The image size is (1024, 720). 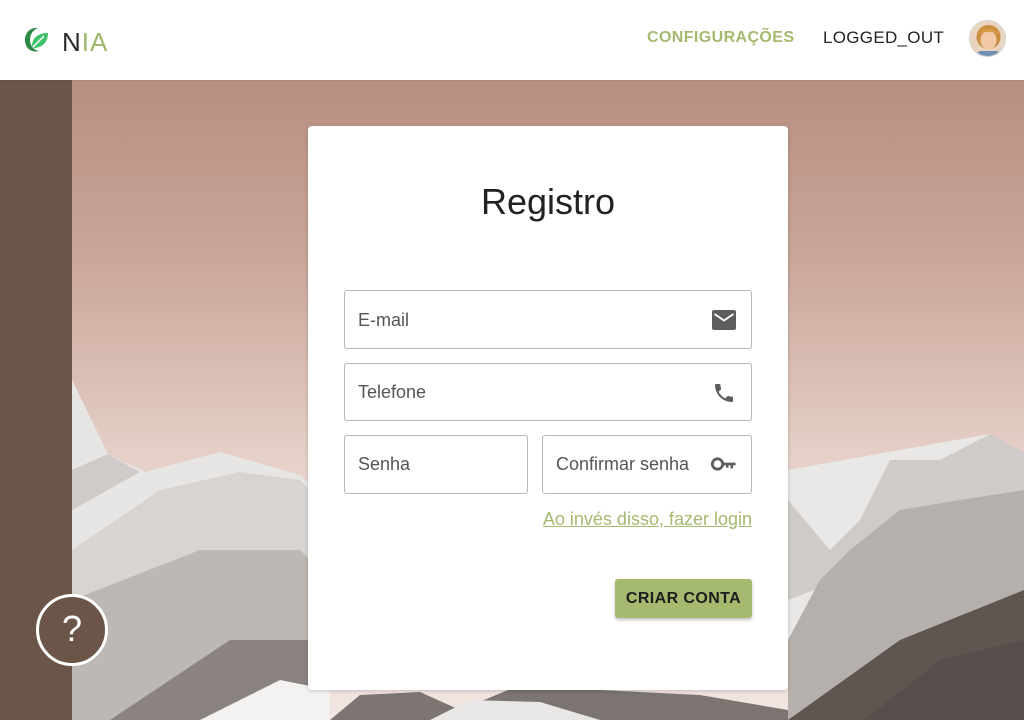 I want to click on top-bar: NIA CONFIGURAÇÕES LOGGED_OUT, so click(x=512, y=40).